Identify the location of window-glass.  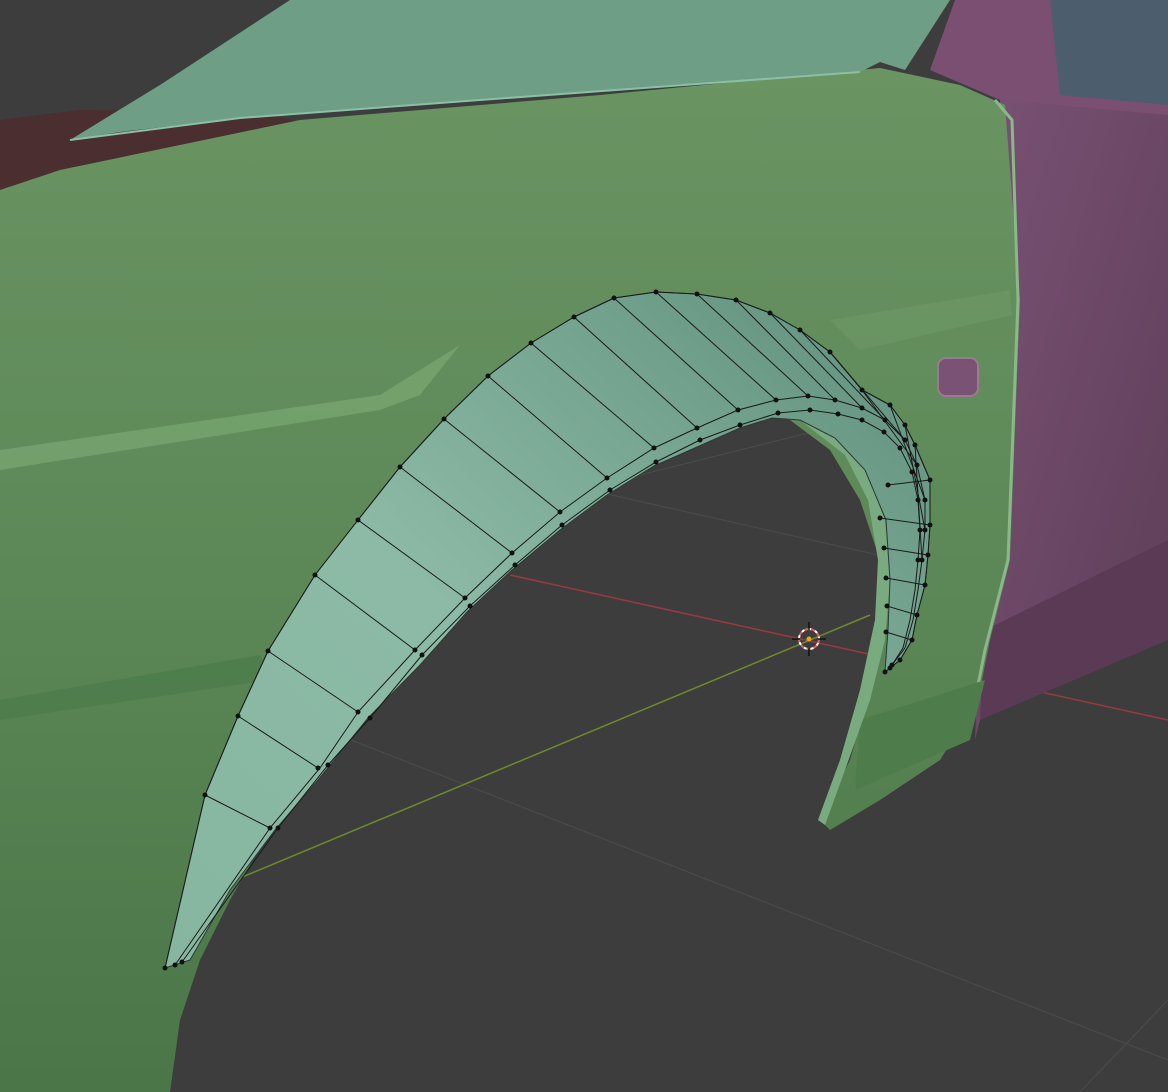
(1109, 52).